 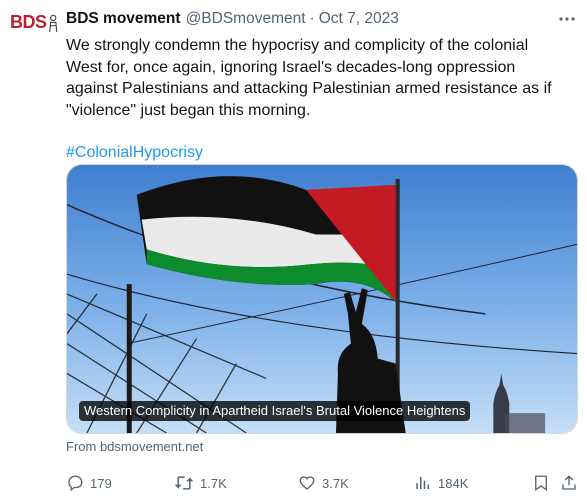 I want to click on avatar: BDS, so click(x=34, y=34).